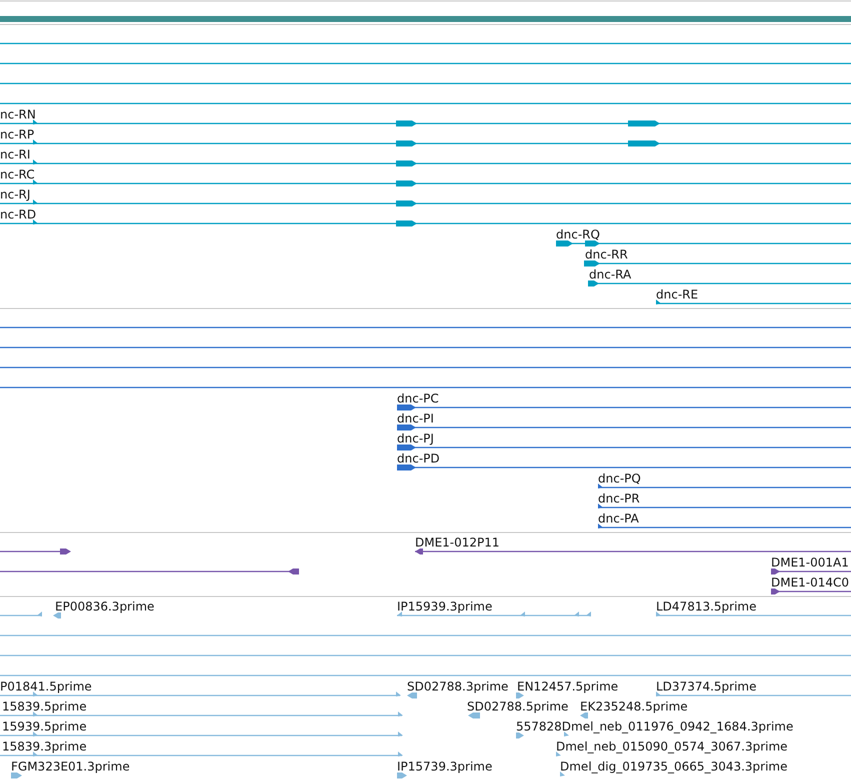 The width and height of the screenshot is (851, 780). I want to click on feature-label: dnc-PI, so click(415, 419).